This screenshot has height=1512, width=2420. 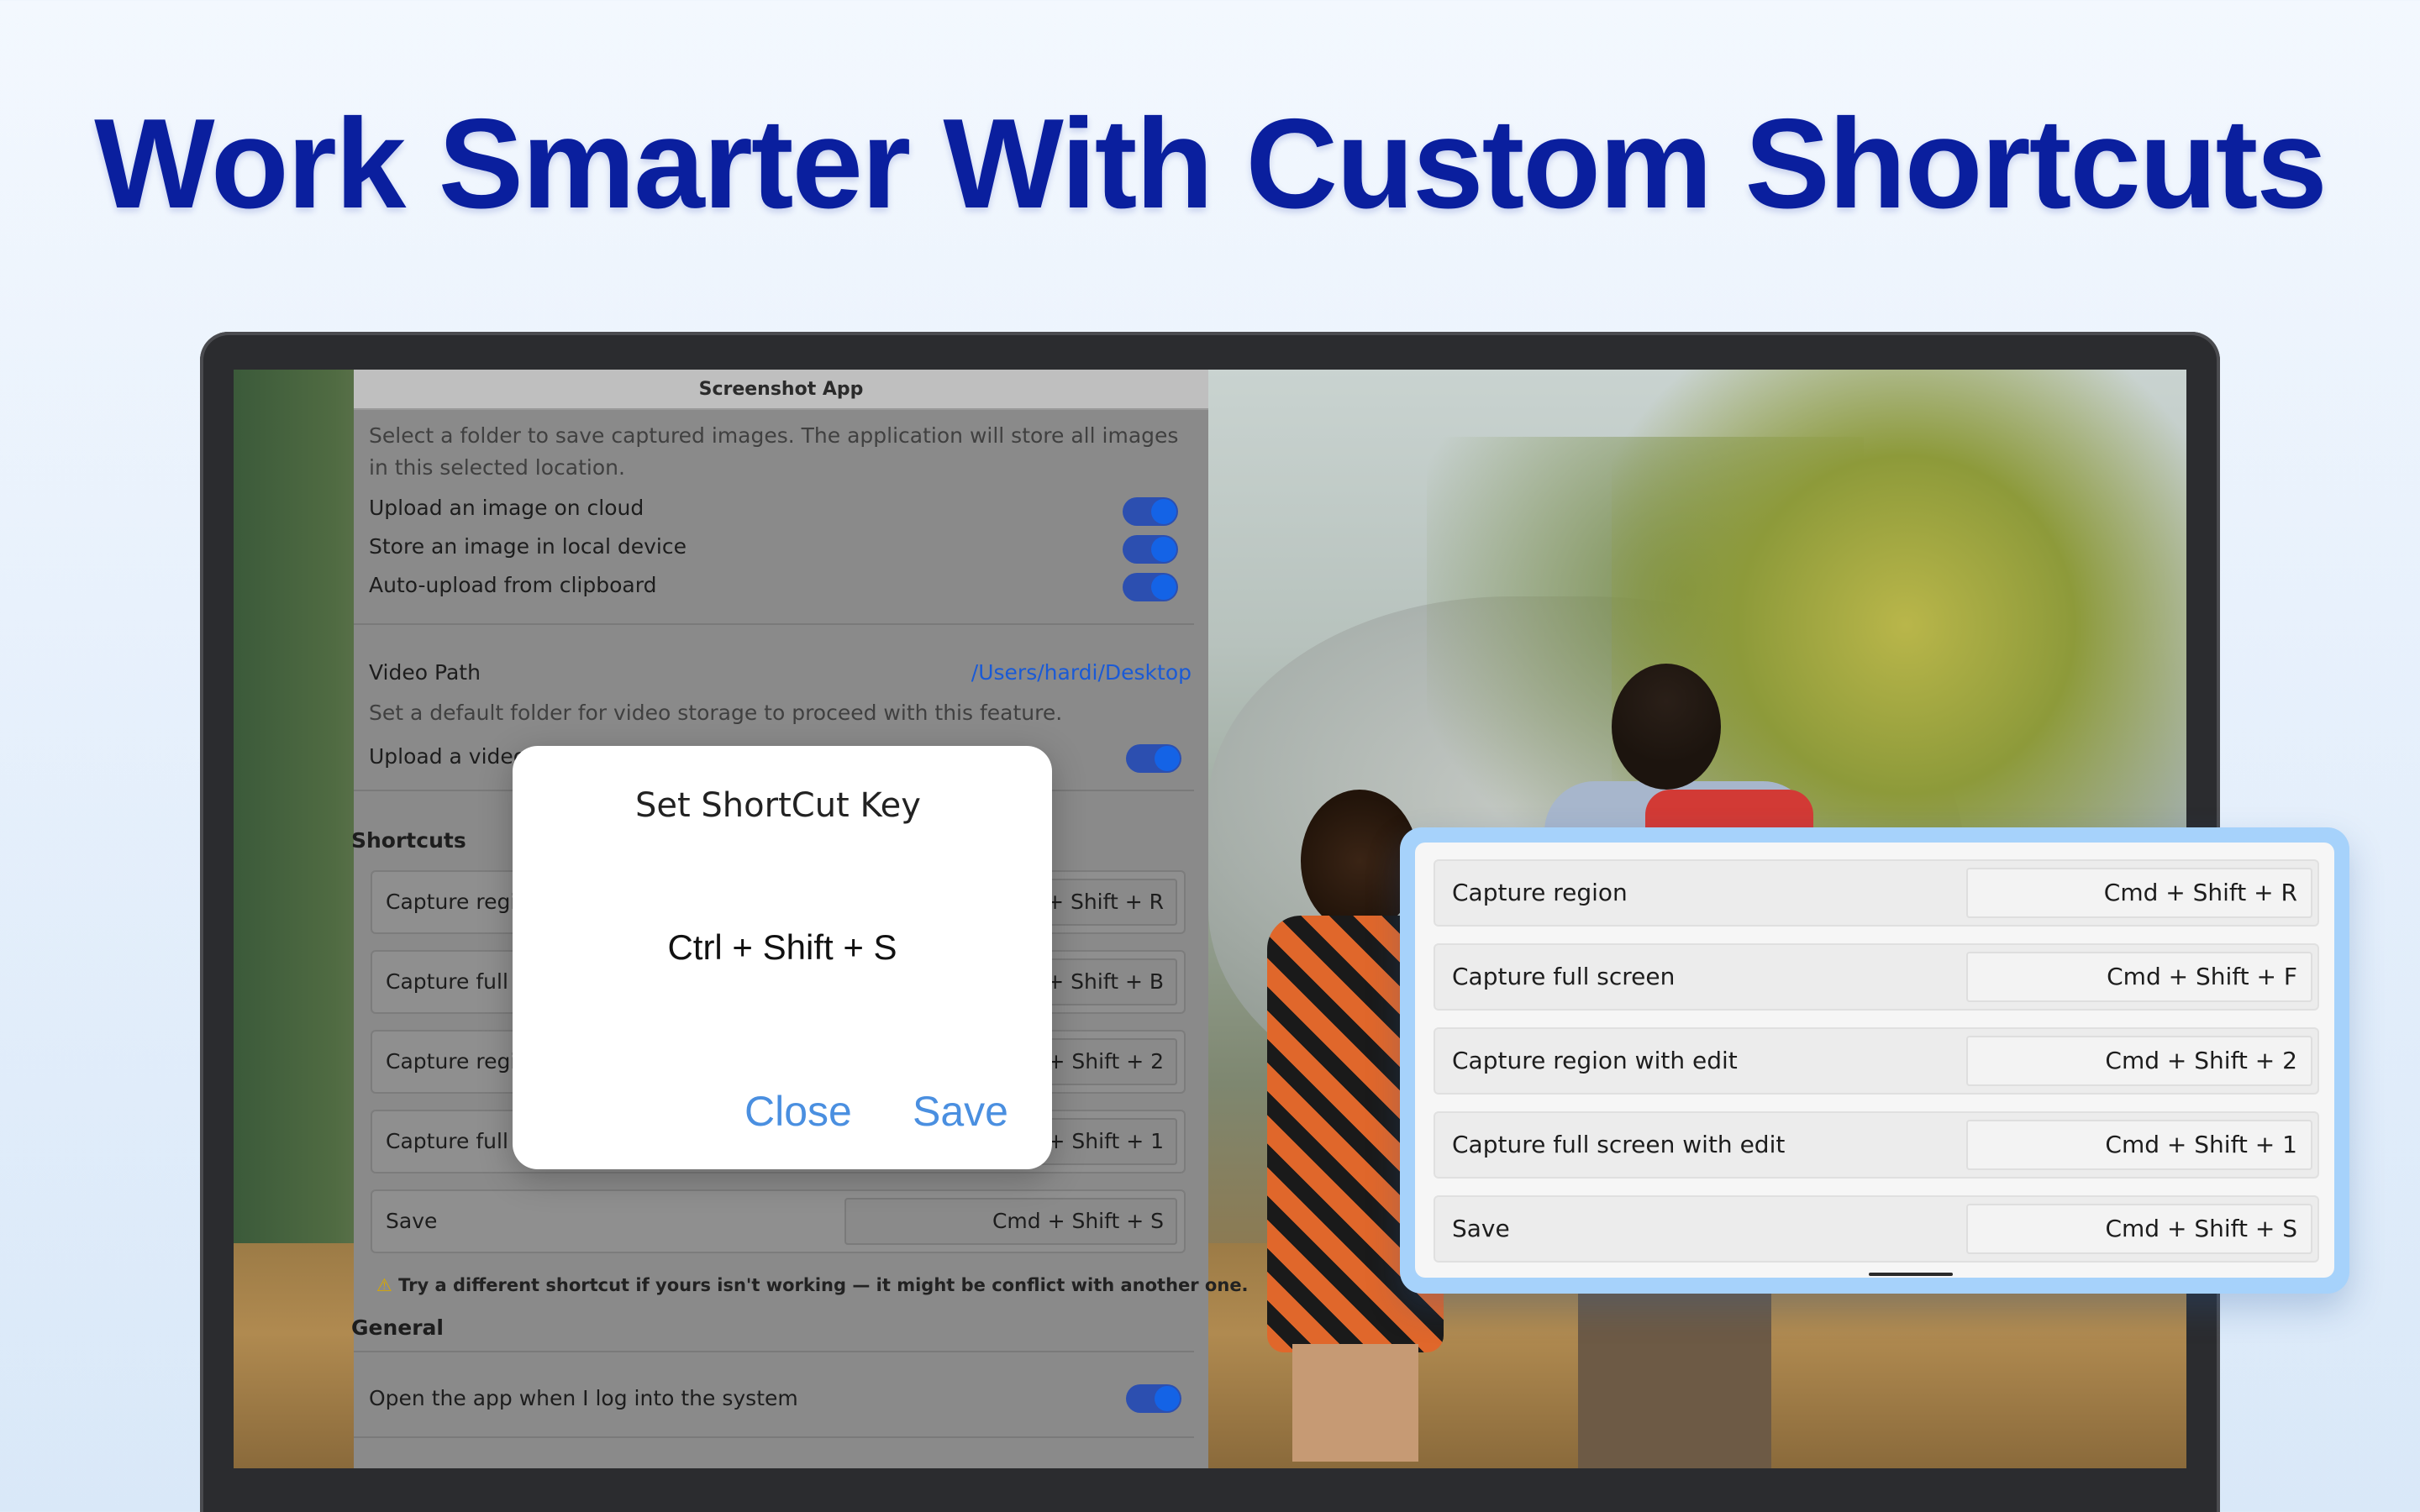 What do you see at coordinates (2139, 1145) in the screenshot?
I see `shortcut-key-field: Cmd + Shift + 1` at bounding box center [2139, 1145].